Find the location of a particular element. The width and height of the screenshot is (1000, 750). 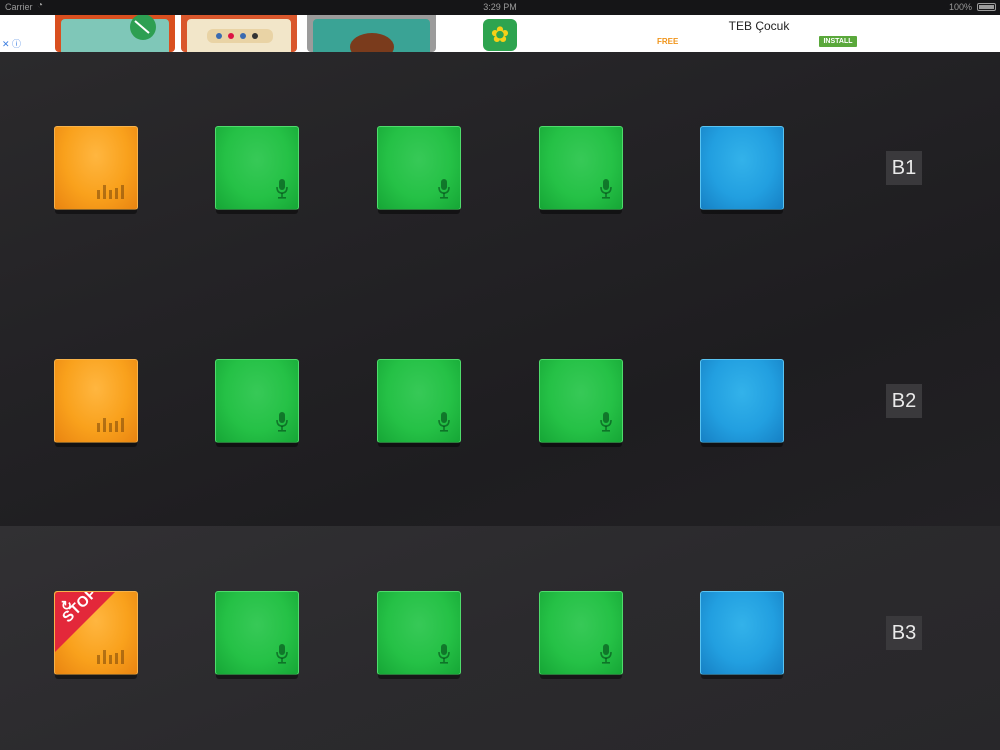

ad-banner: ✕ ⓘ ✿ TEB Çocuk FREE INSTALL is located at coordinates (500, 33).